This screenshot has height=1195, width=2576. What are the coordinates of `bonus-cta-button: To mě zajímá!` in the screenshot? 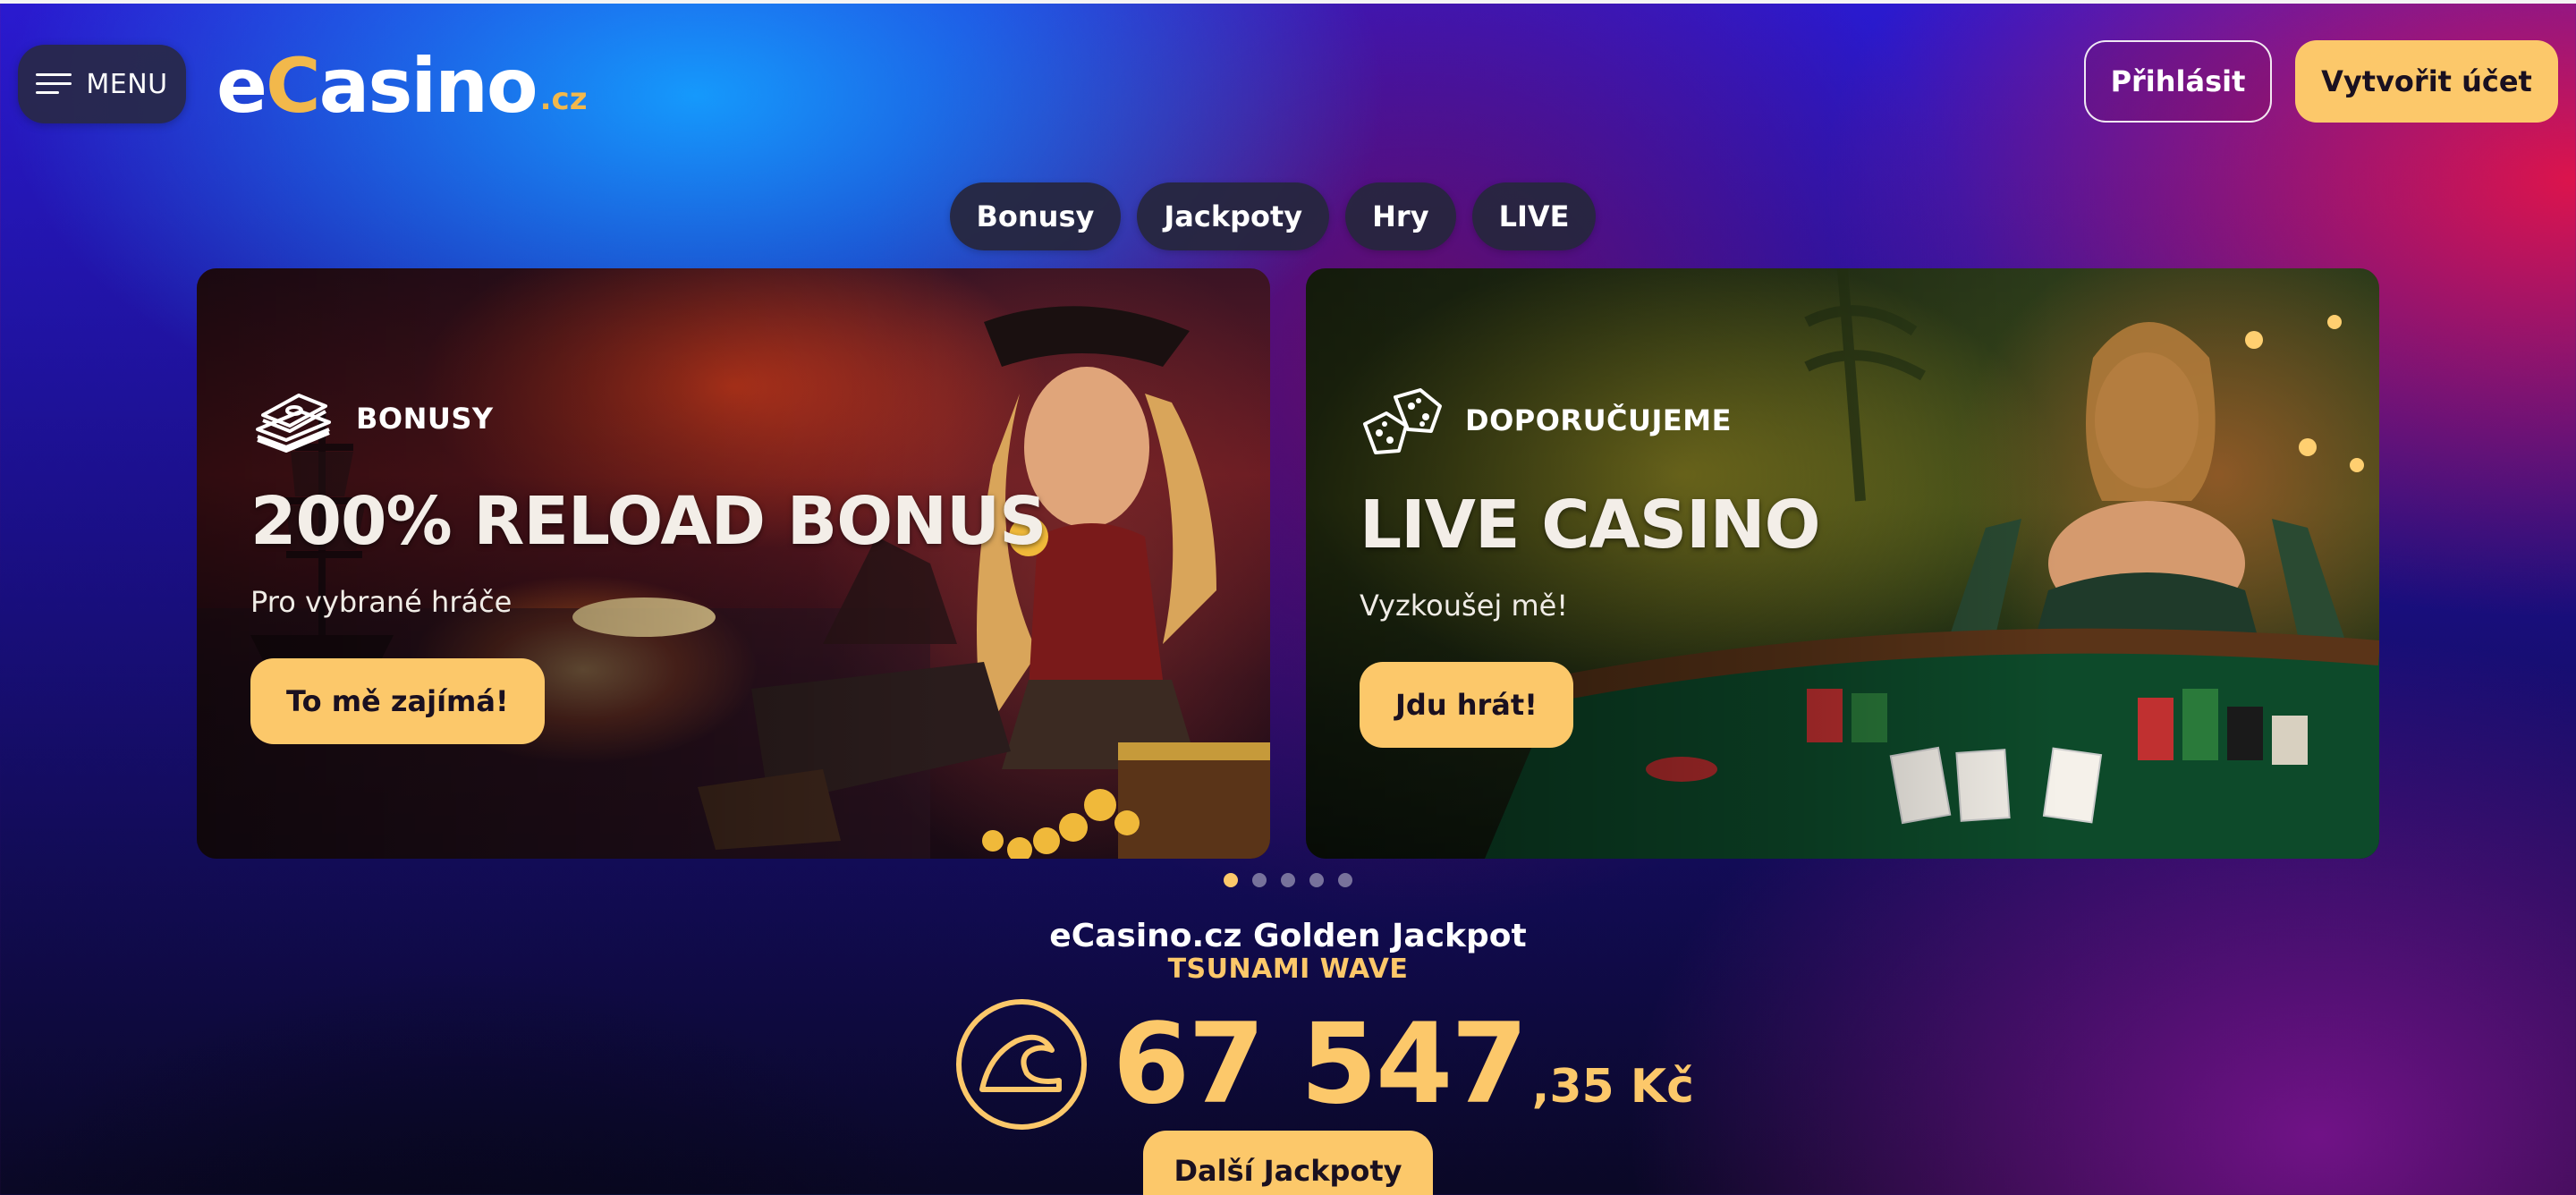 It's located at (397, 701).